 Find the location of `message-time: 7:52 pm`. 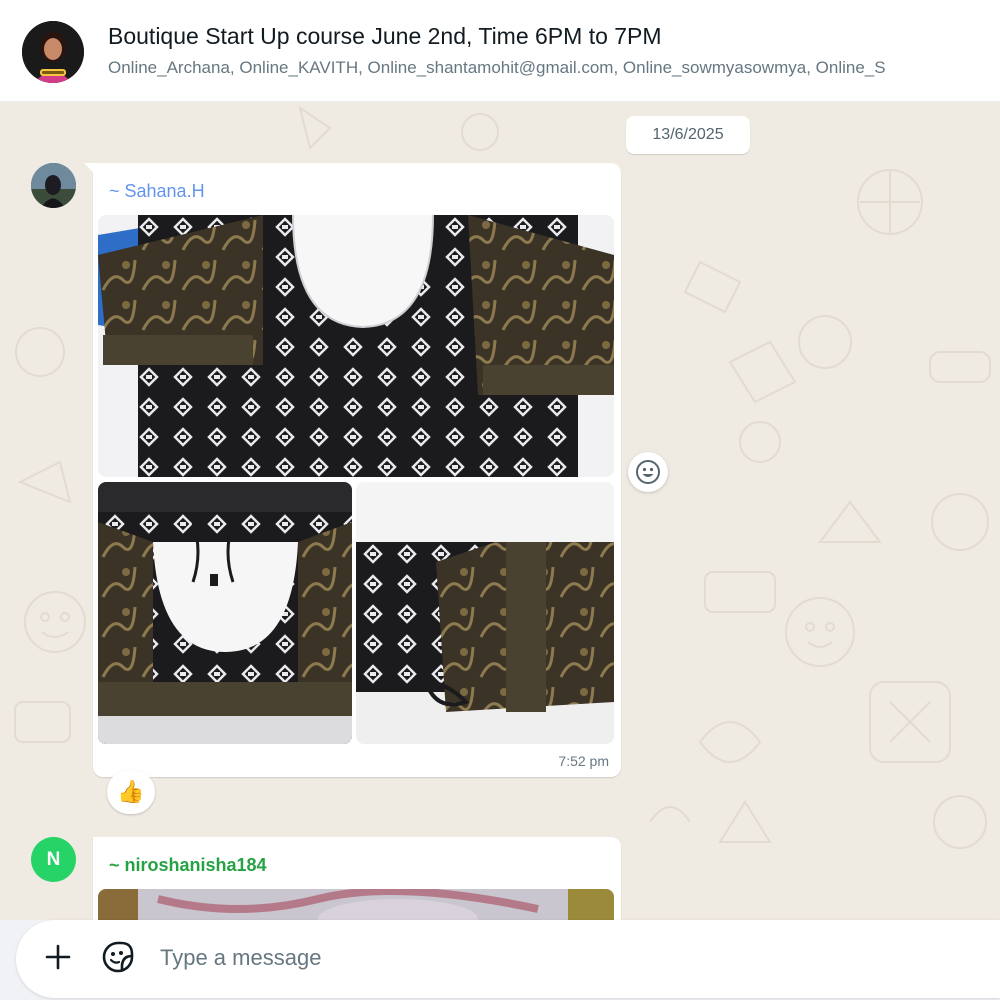

message-time: 7:52 pm is located at coordinates (583, 761).